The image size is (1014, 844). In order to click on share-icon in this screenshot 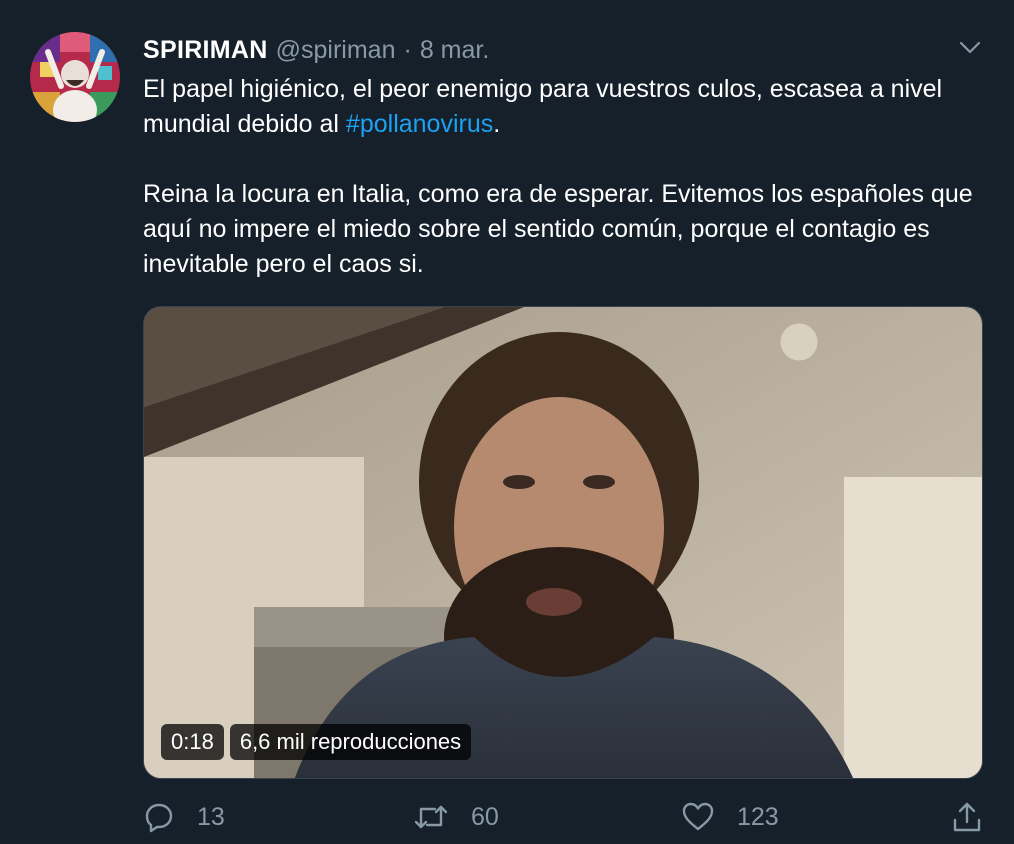, I will do `click(967, 817)`.